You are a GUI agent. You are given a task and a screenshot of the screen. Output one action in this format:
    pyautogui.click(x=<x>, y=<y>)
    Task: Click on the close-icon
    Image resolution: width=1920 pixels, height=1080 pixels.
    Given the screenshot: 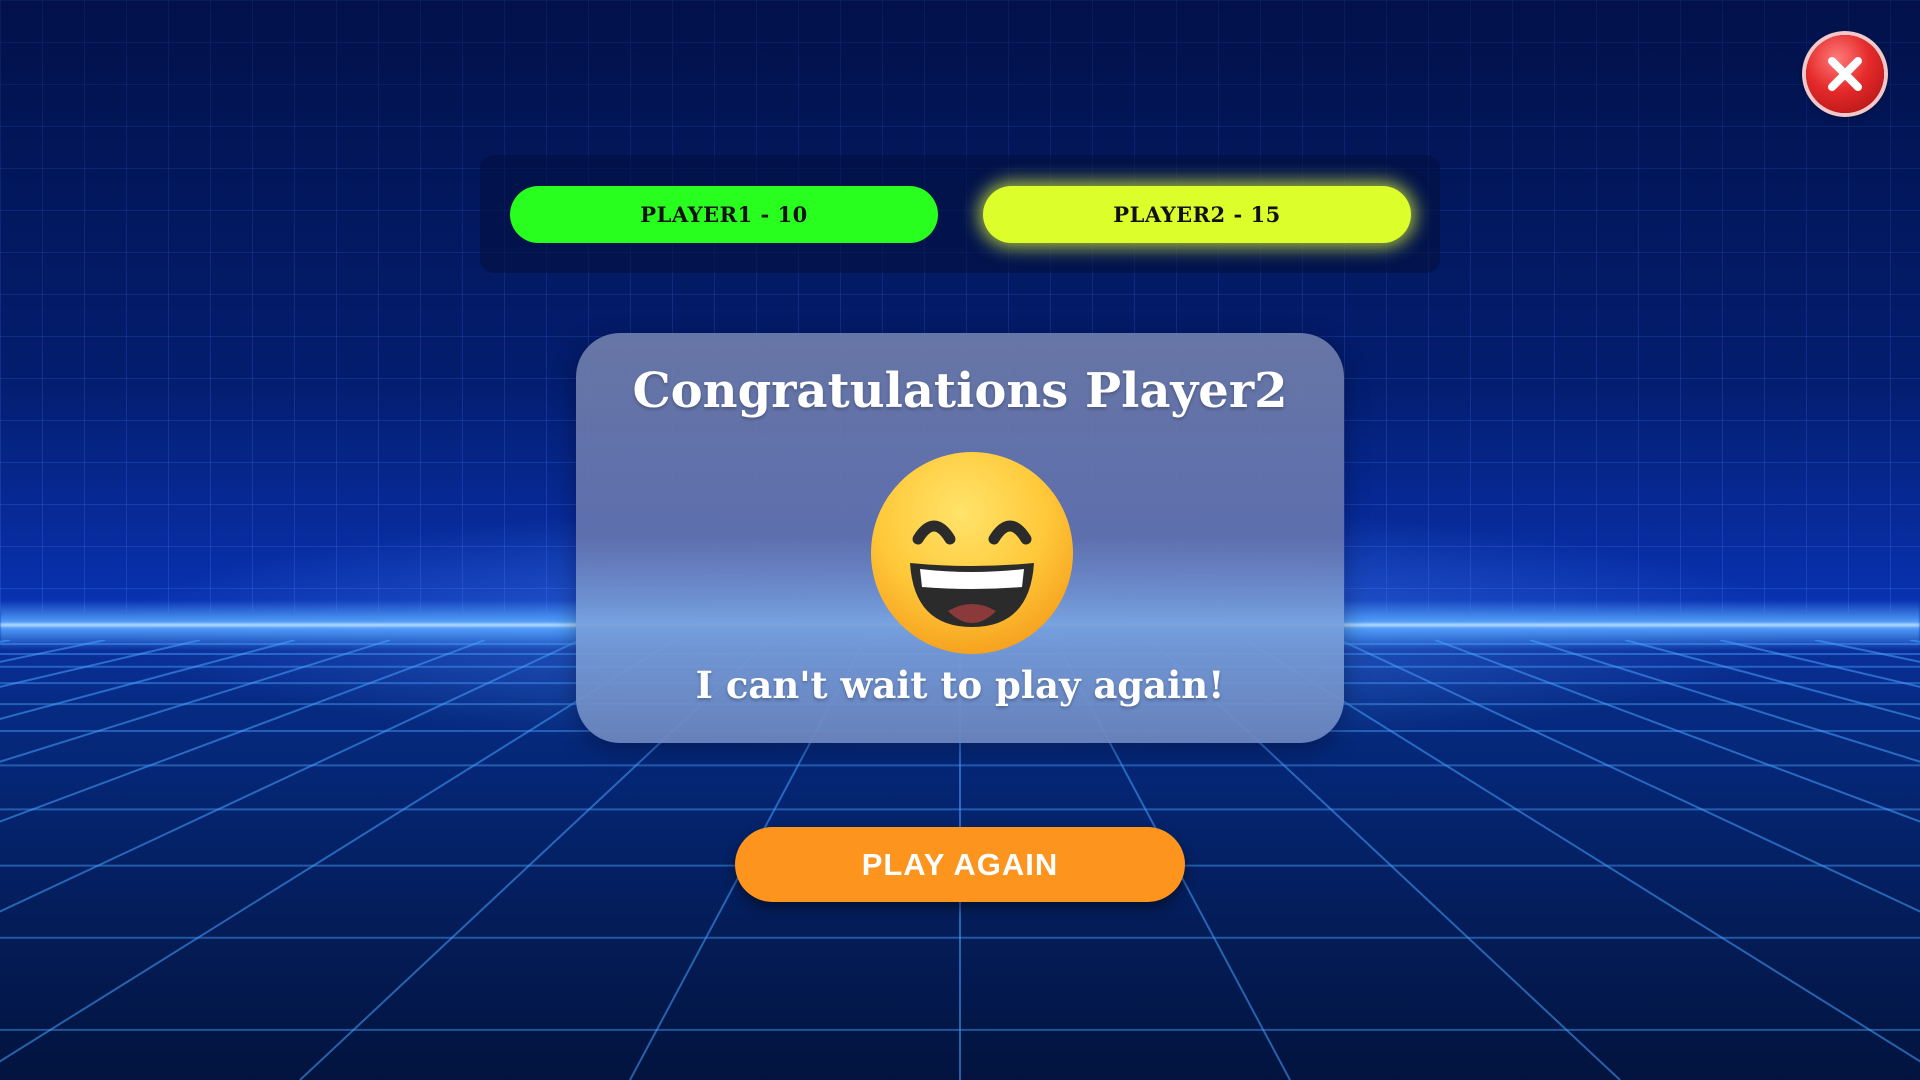 What is the action you would take?
    pyautogui.click(x=1845, y=74)
    